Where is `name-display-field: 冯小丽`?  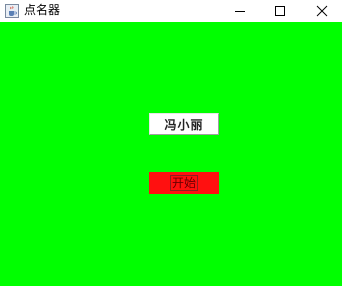
name-display-field: 冯小丽 is located at coordinates (184, 124).